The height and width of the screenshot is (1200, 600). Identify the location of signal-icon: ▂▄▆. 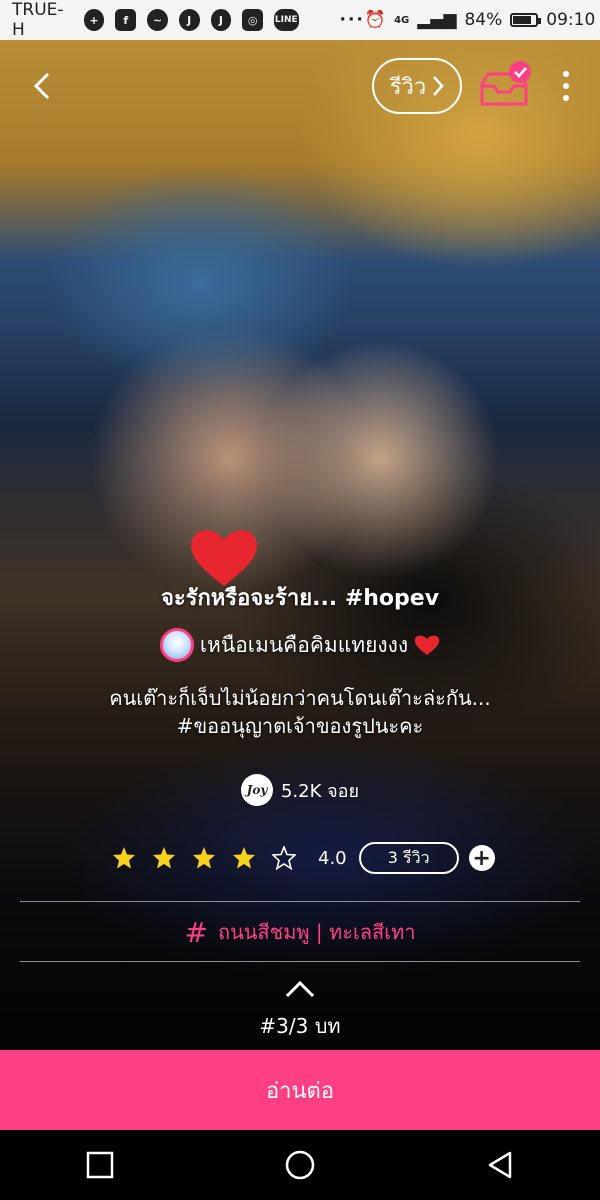
(437, 20).